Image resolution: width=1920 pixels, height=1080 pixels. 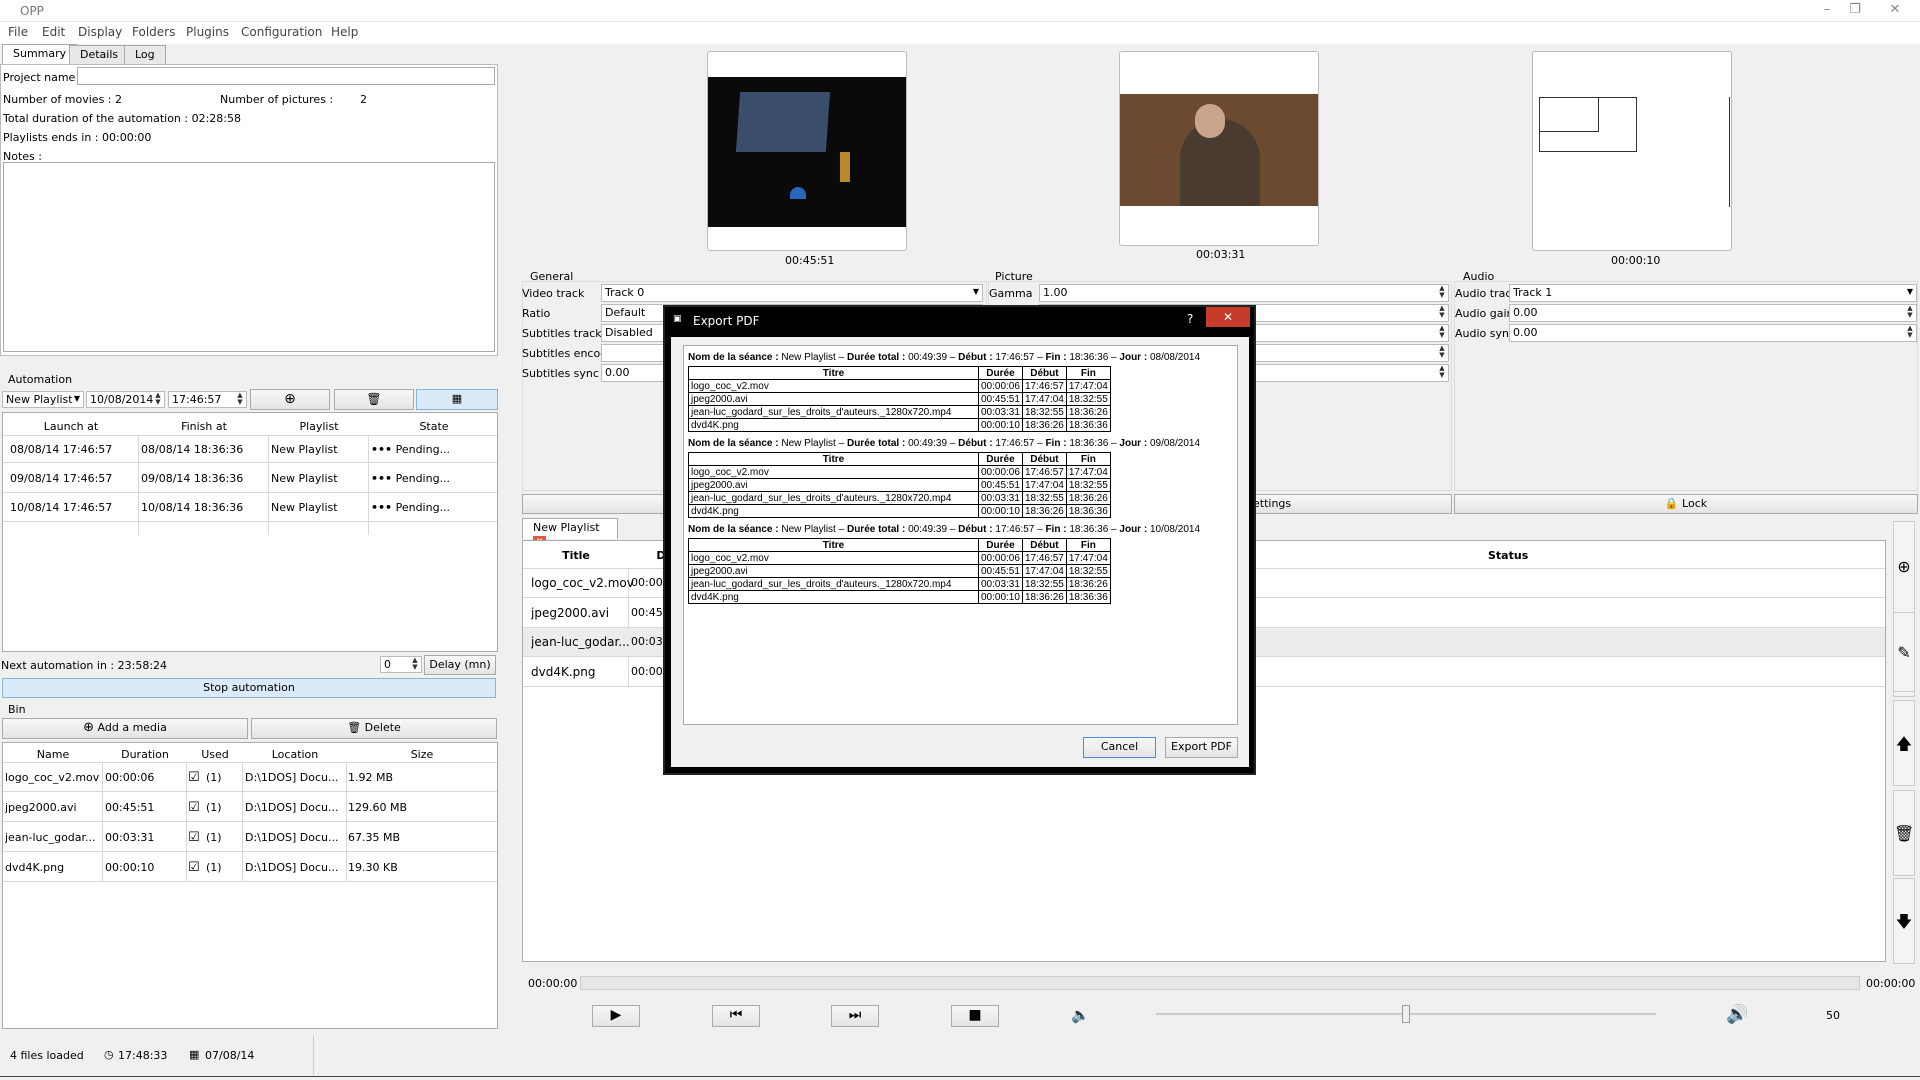 I want to click on date-input: 10/08/2014 ▲ ▼, so click(x=125, y=399).